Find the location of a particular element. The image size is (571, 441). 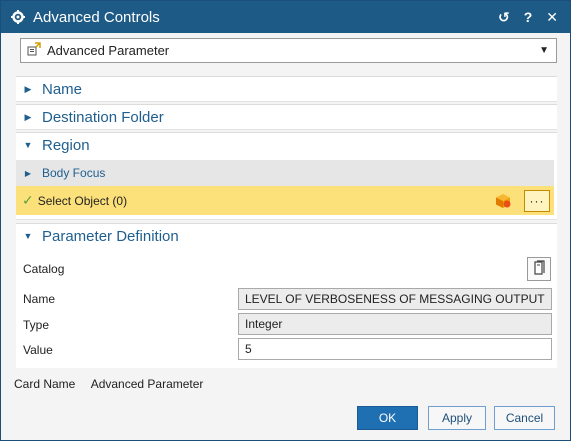

card-name-value: Advanced Parameter is located at coordinates (147, 384).